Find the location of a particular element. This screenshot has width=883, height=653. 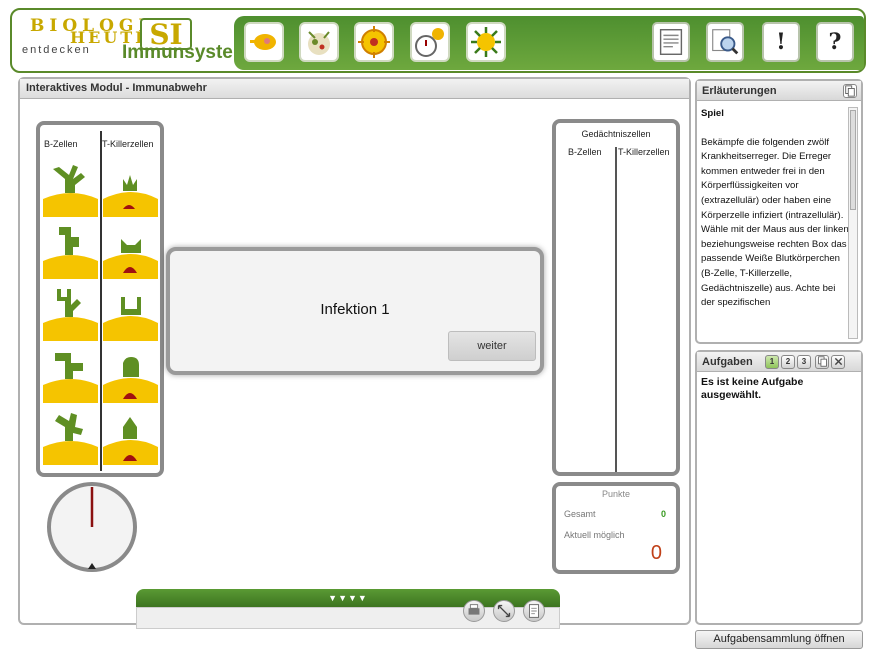

task-1-button: 1 is located at coordinates (772, 362).